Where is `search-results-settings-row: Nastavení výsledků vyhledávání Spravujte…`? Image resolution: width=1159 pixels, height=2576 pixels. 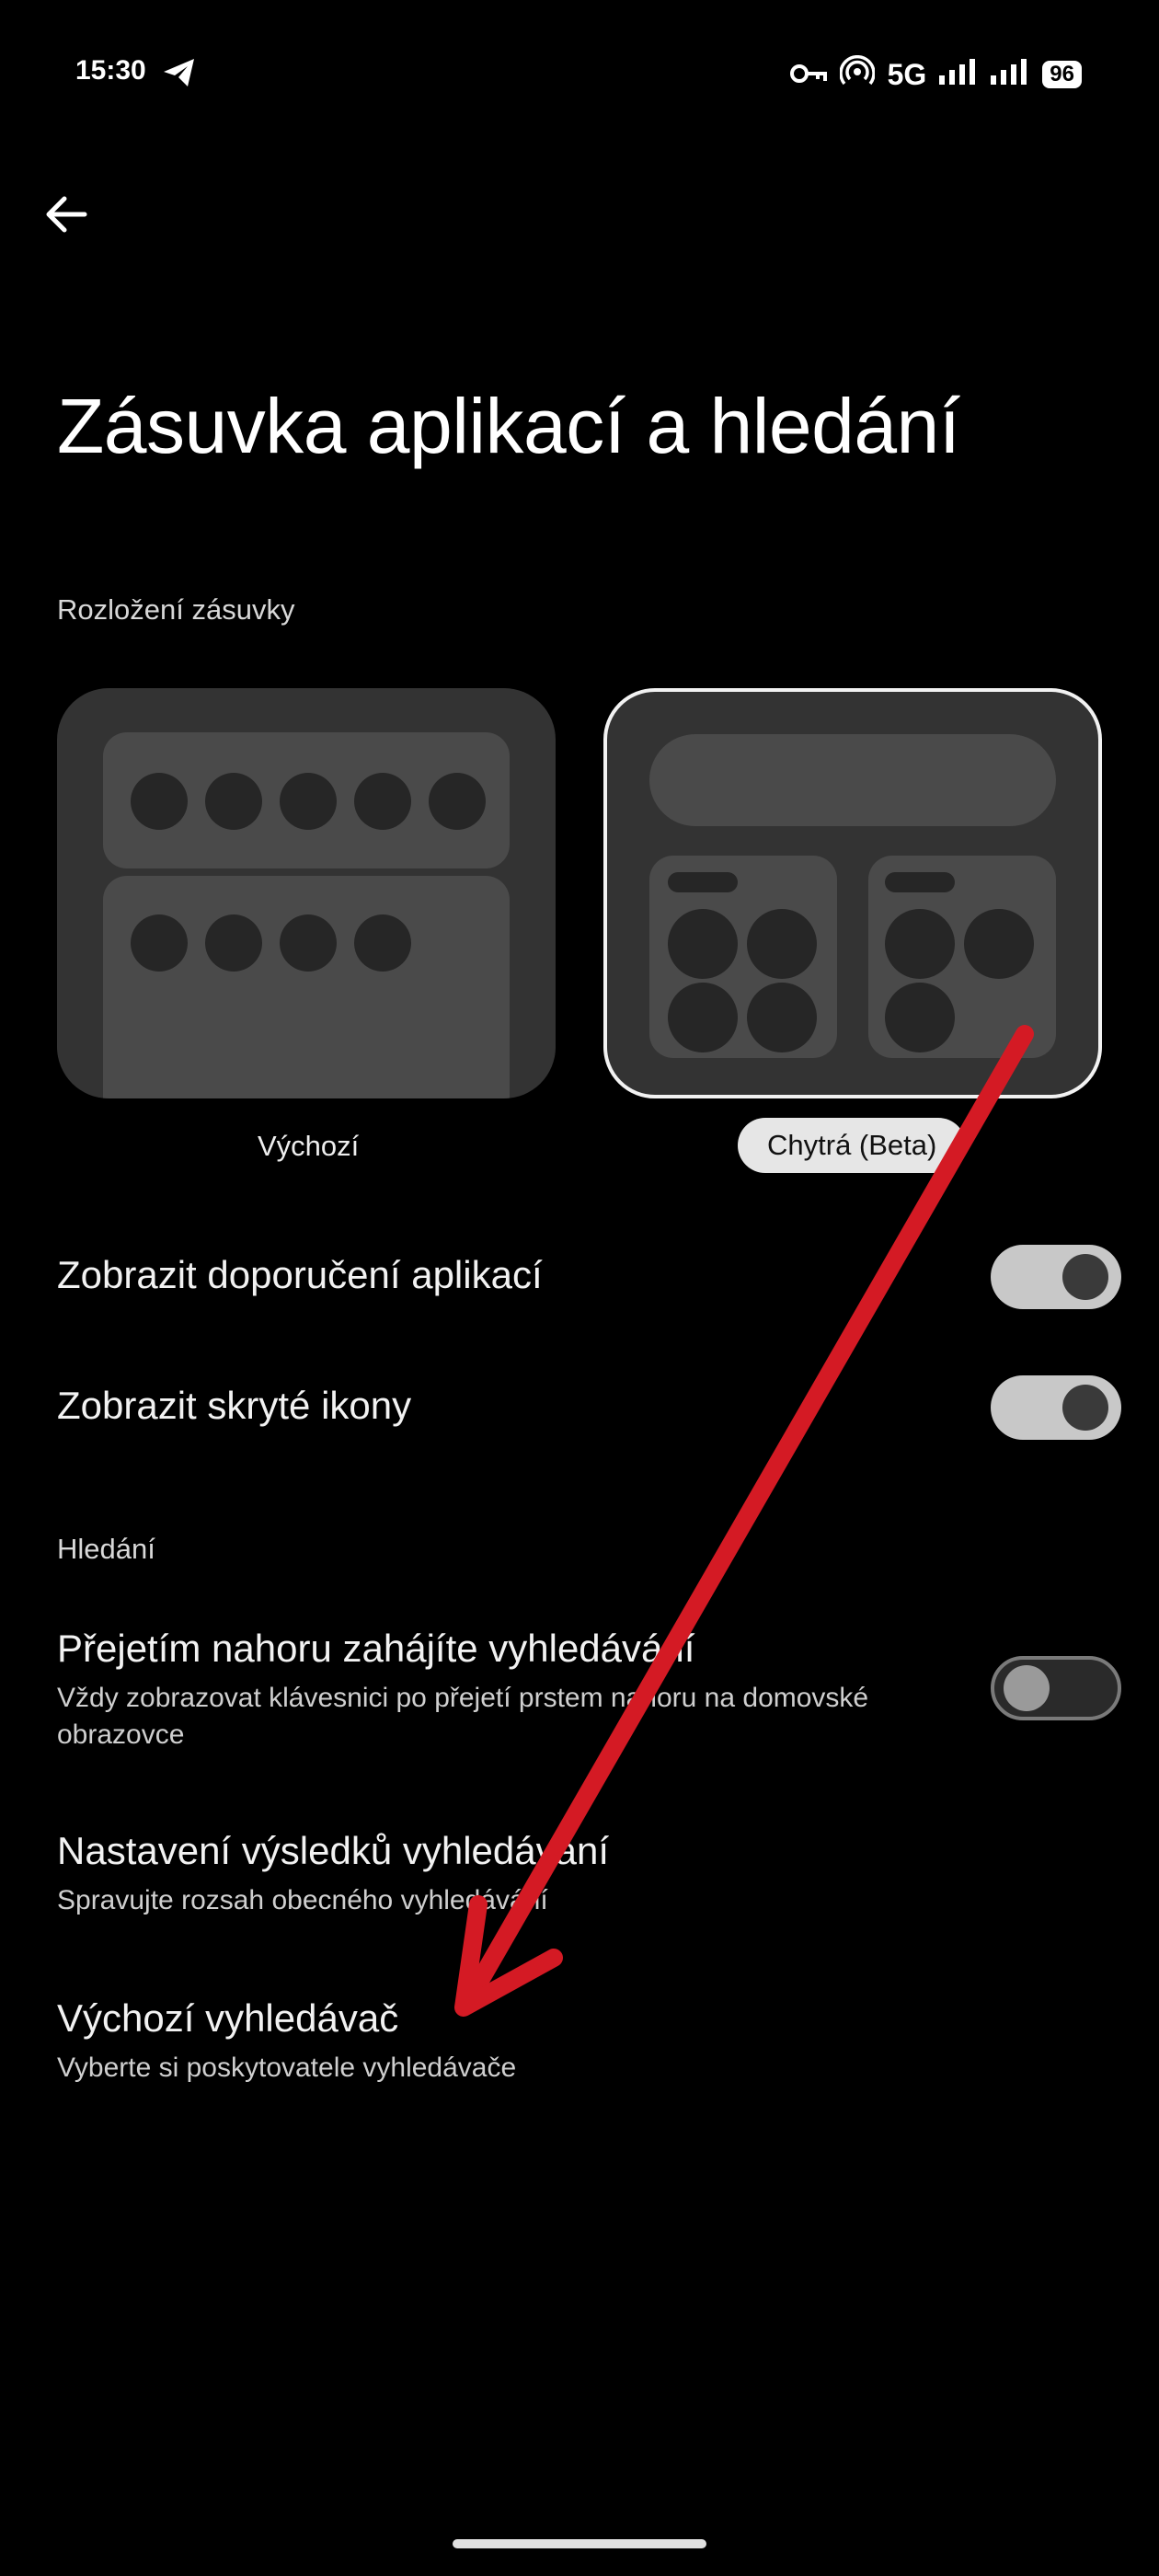 search-results-settings-row: Nastavení výsledků vyhledávání Spravujte… is located at coordinates (579, 1872).